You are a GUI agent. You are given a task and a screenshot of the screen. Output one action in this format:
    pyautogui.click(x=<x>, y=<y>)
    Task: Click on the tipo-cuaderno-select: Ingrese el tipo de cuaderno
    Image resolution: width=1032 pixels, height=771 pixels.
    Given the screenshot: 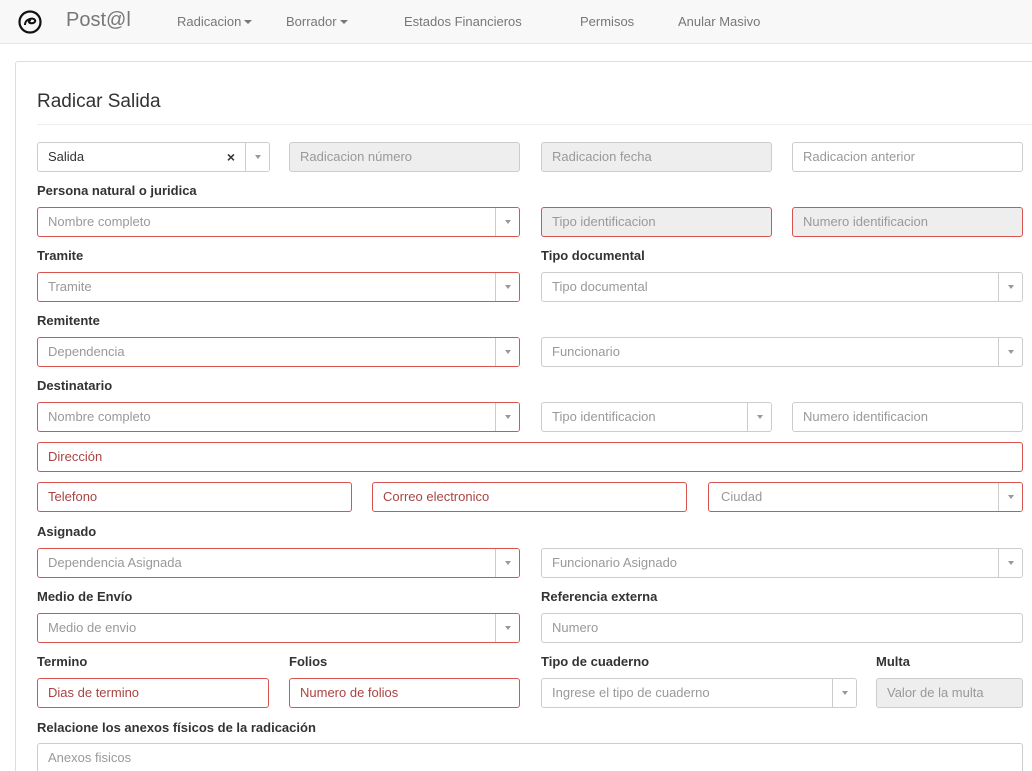 What is the action you would take?
    pyautogui.click(x=699, y=693)
    